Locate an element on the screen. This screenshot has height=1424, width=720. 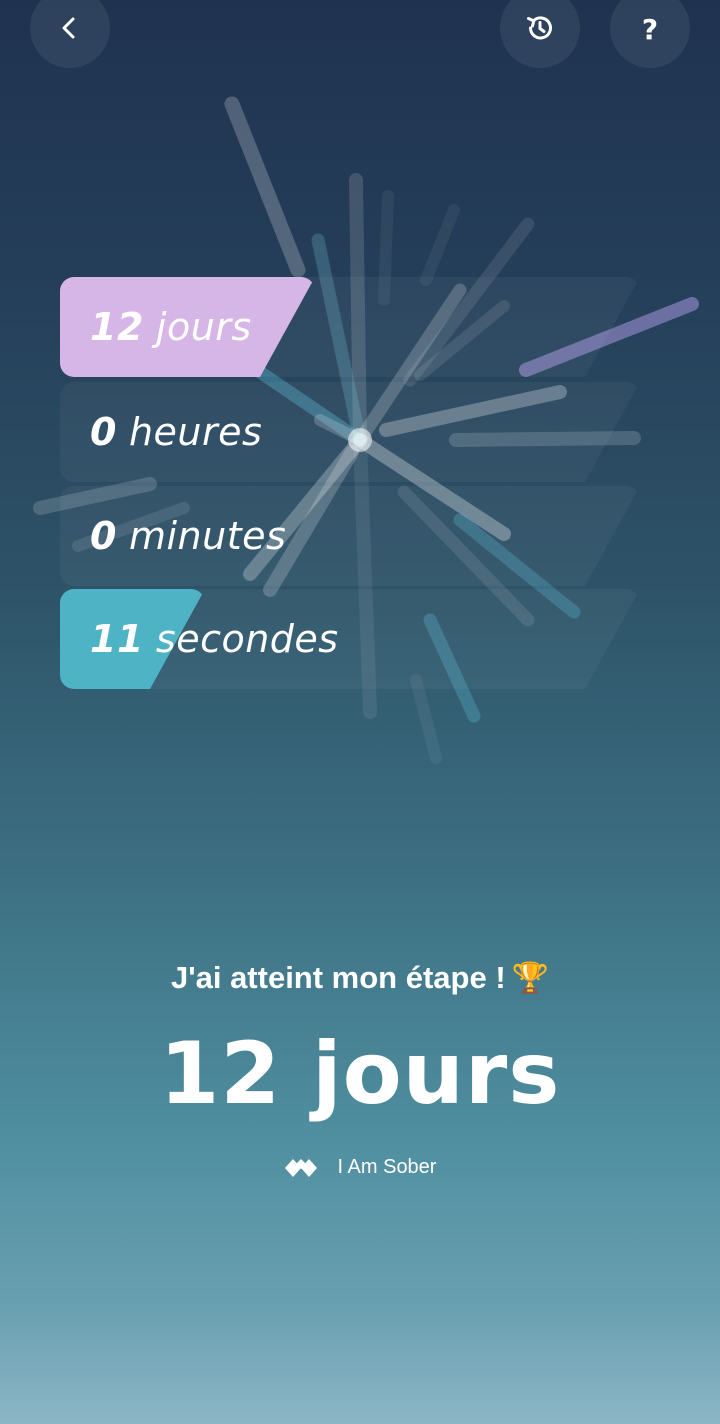
i-am-sober-logo-icon is located at coordinates (300, 1167).